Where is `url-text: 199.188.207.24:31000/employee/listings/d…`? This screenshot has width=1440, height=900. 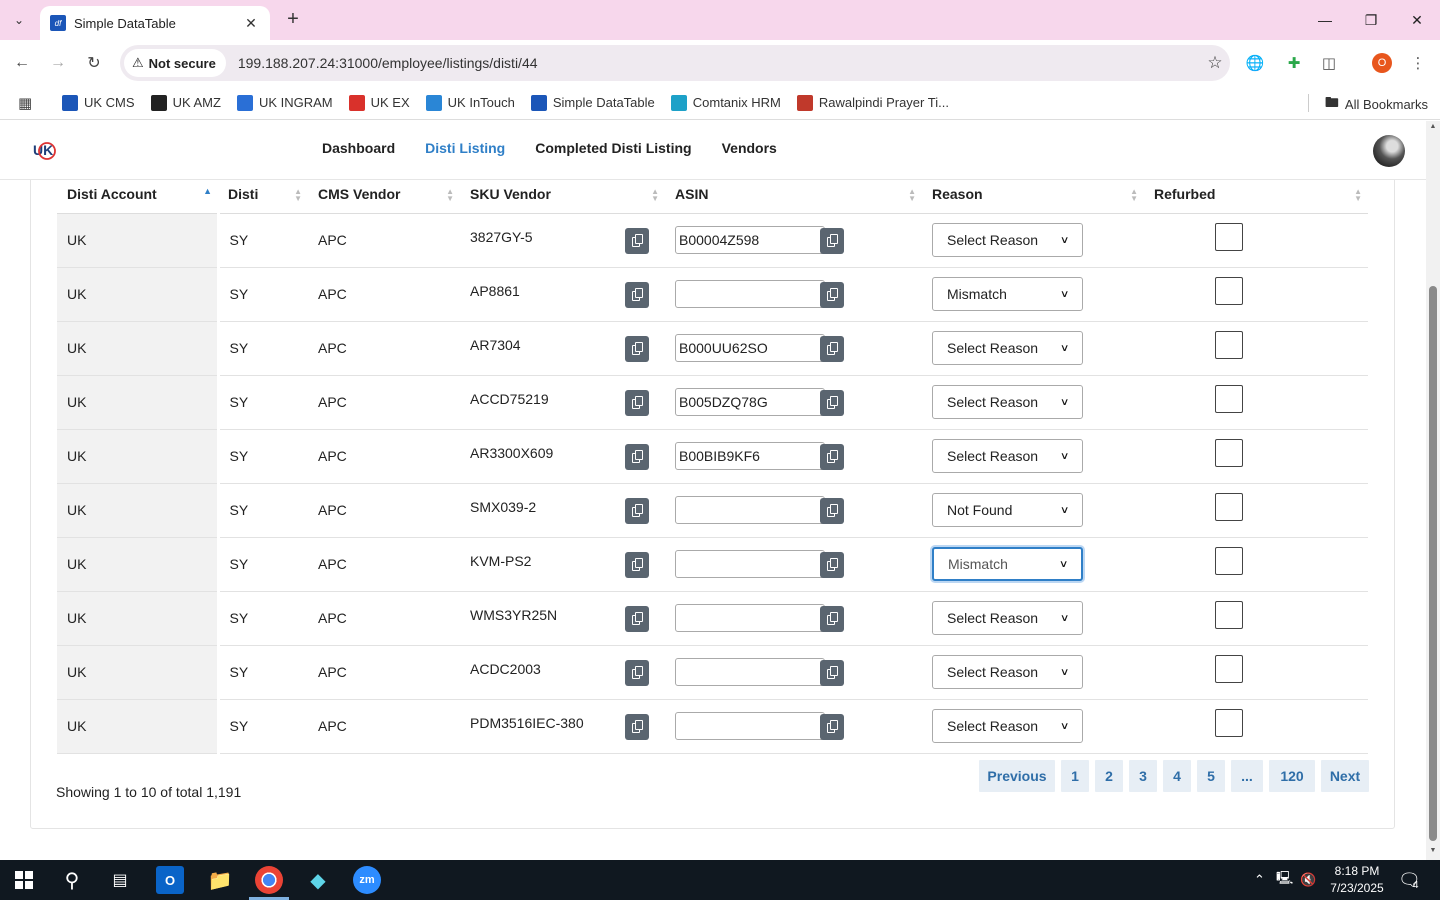 url-text: 199.188.207.24:31000/employee/listings/d… is located at coordinates (719, 63).